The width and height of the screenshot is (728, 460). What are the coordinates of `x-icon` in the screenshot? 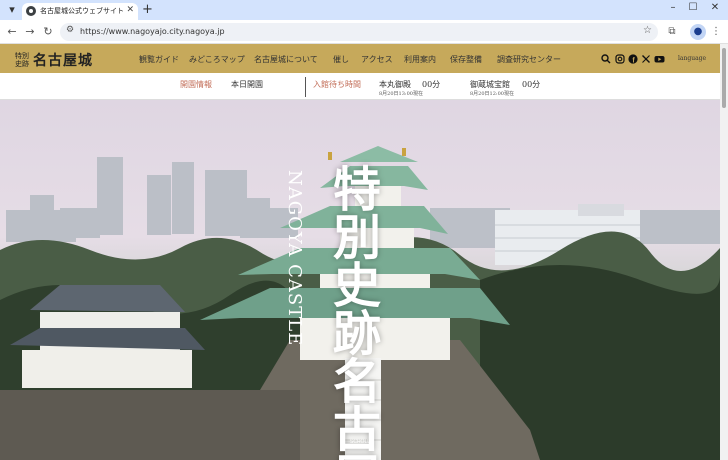 It's located at (646, 59).